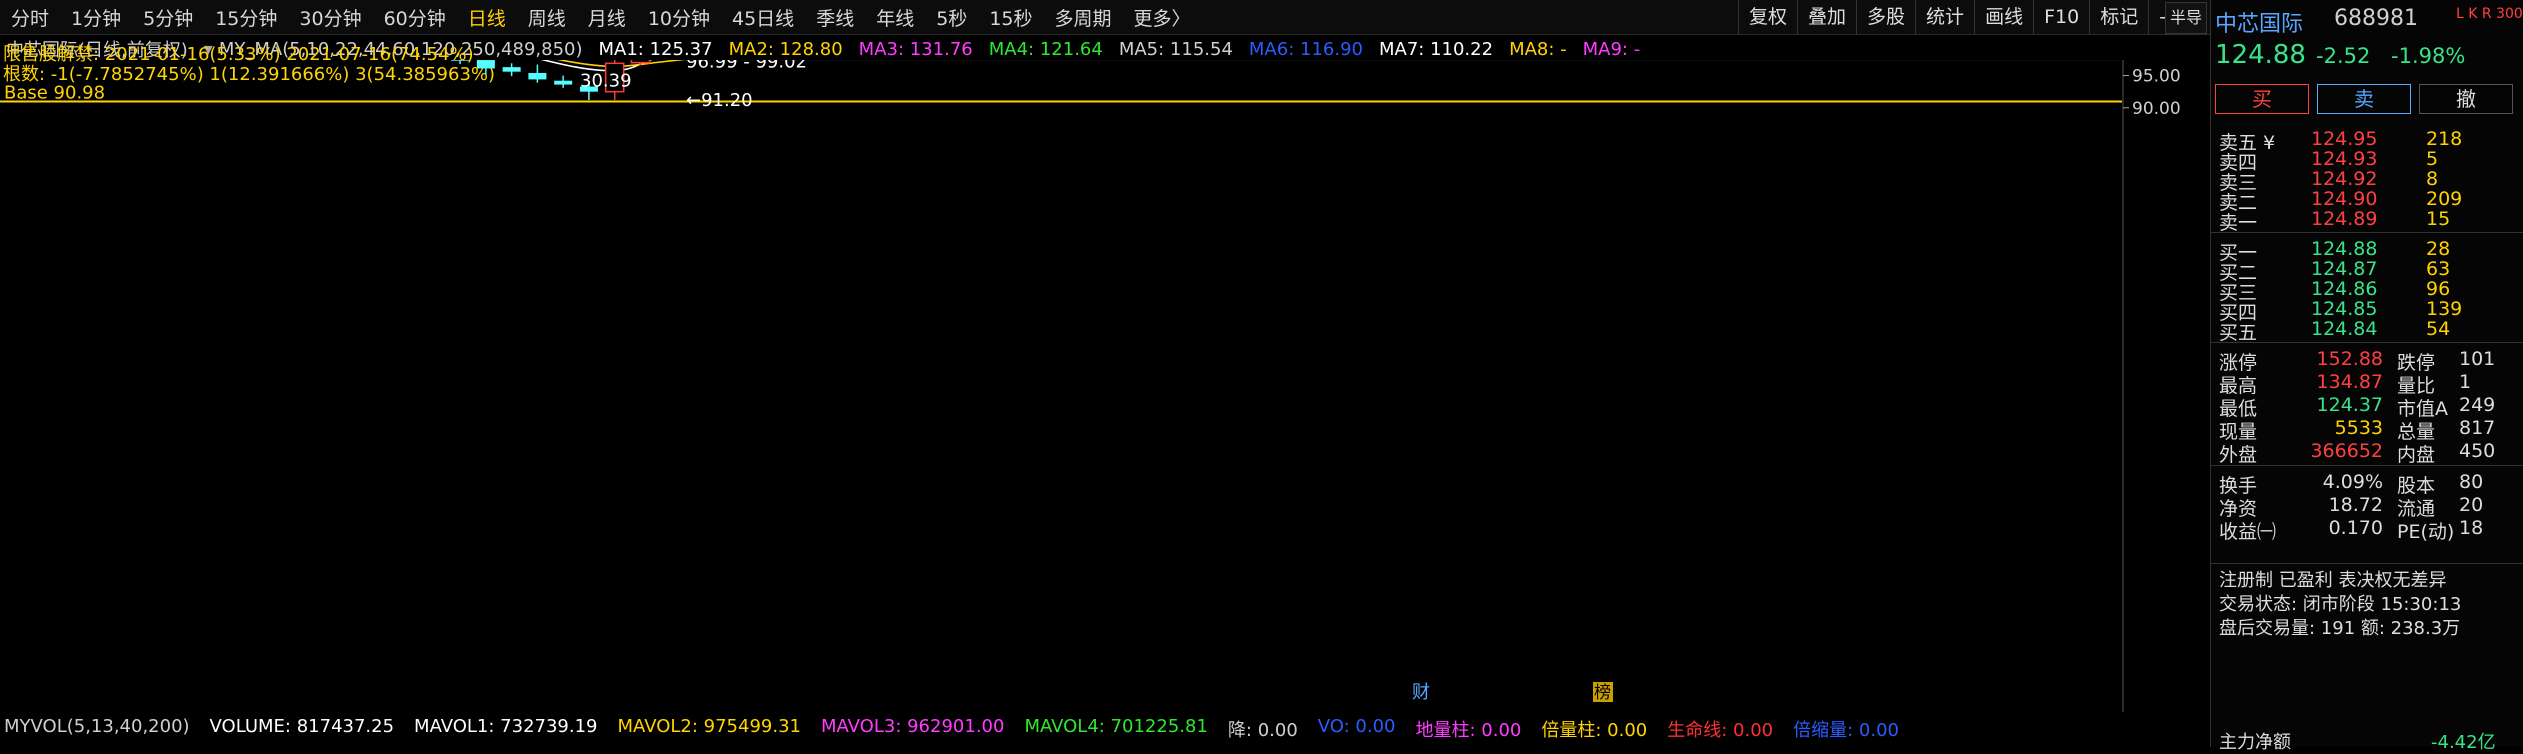 The height and width of the screenshot is (754, 2523). Describe the element at coordinates (2344, 289) in the screenshot. I see `bid-price: 124.86` at that location.